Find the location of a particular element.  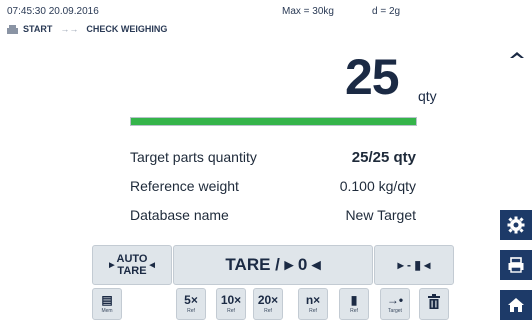

home-button is located at coordinates (516, 305).